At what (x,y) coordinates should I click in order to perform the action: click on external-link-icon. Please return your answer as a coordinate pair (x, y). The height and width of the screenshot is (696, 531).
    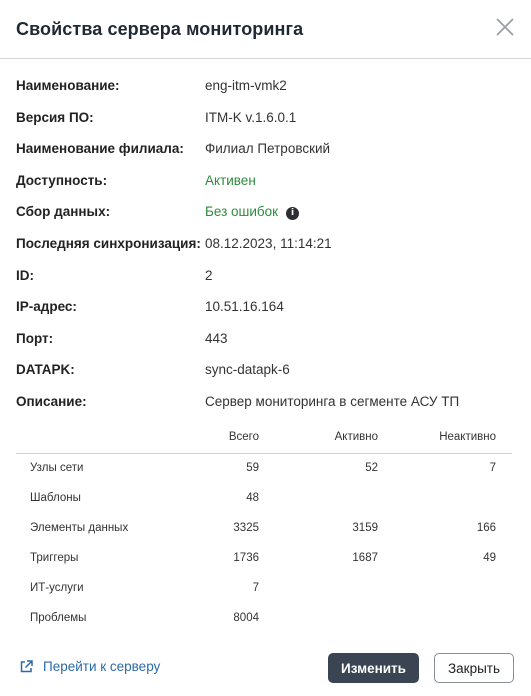
    Looking at the image, I should click on (26, 666).